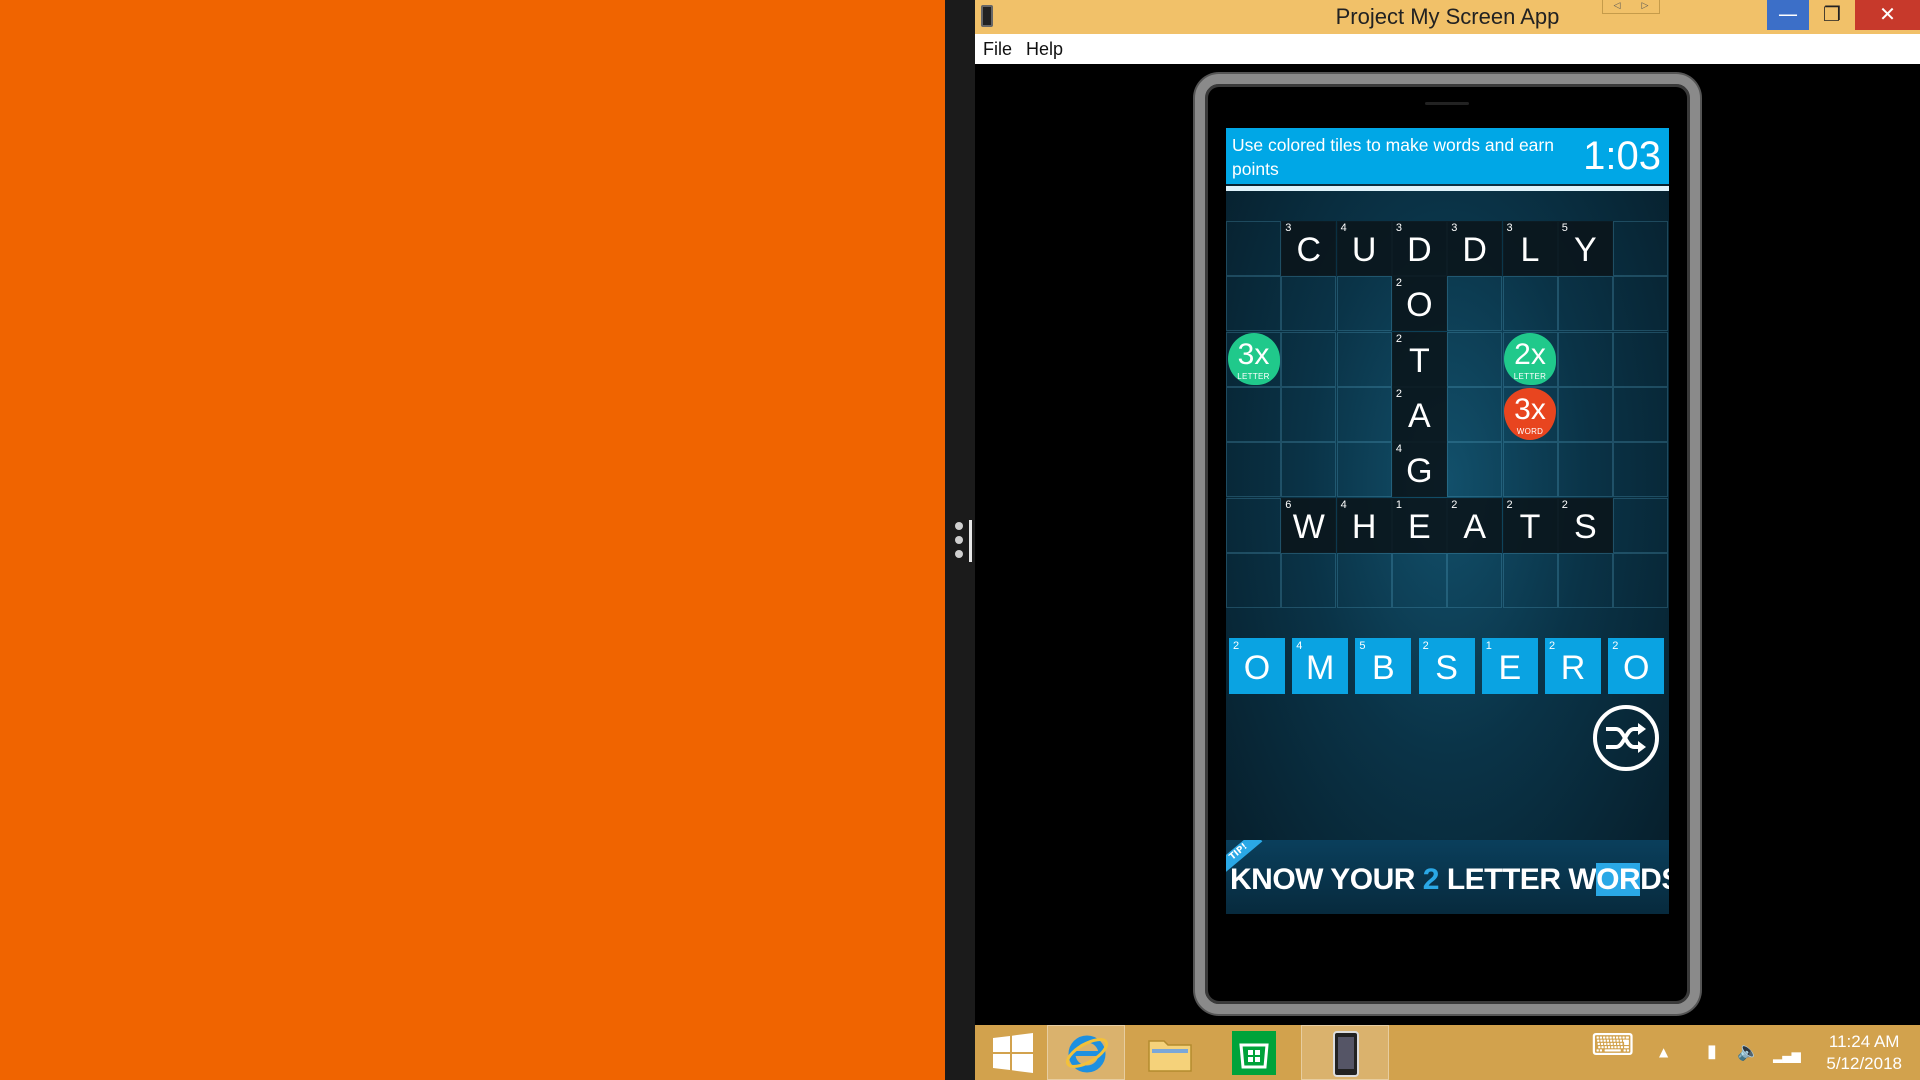 The image size is (1920, 1080). What do you see at coordinates (1254, 1052) in the screenshot?
I see `taskbar-store` at bounding box center [1254, 1052].